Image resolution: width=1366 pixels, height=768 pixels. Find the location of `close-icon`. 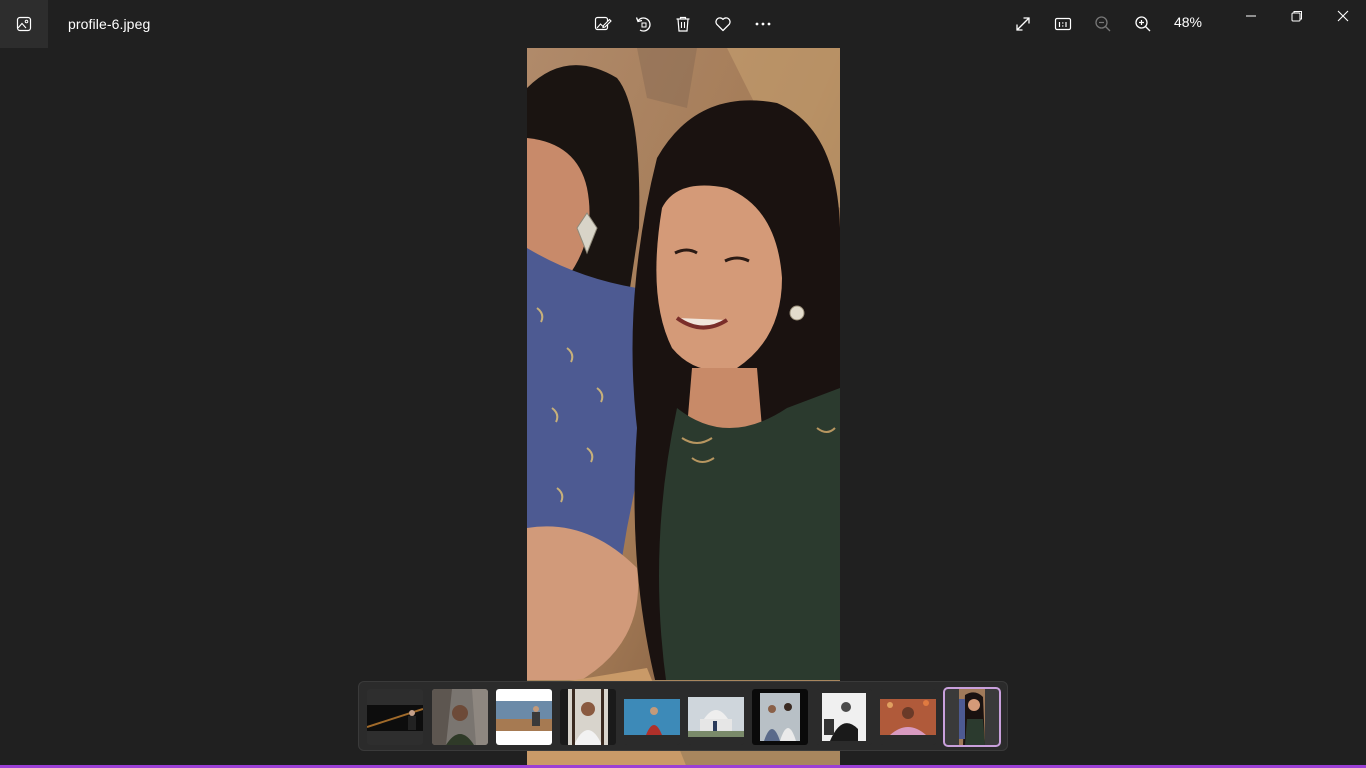

close-icon is located at coordinates (1343, 16).